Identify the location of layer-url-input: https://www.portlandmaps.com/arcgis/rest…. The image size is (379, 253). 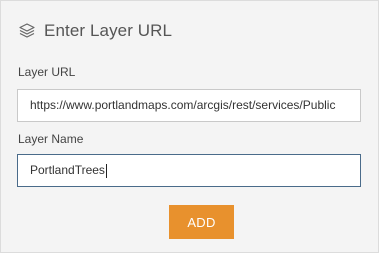
(189, 105).